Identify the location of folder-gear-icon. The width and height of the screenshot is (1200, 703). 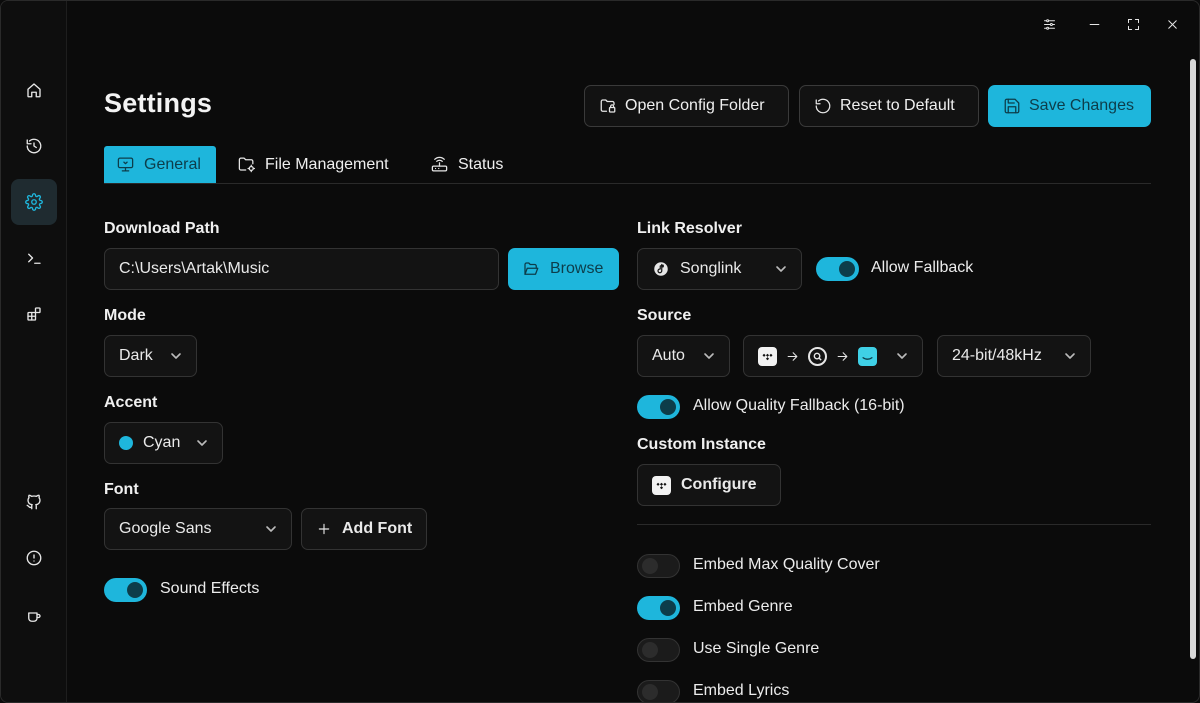
(247, 165).